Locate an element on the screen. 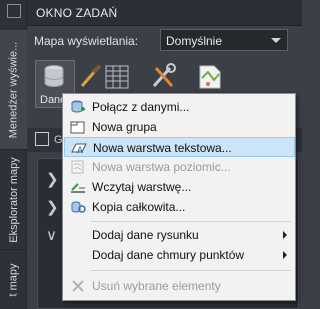 The height and width of the screenshot is (309, 320). tab-map-book: t mapy is located at coordinates (13, 279).